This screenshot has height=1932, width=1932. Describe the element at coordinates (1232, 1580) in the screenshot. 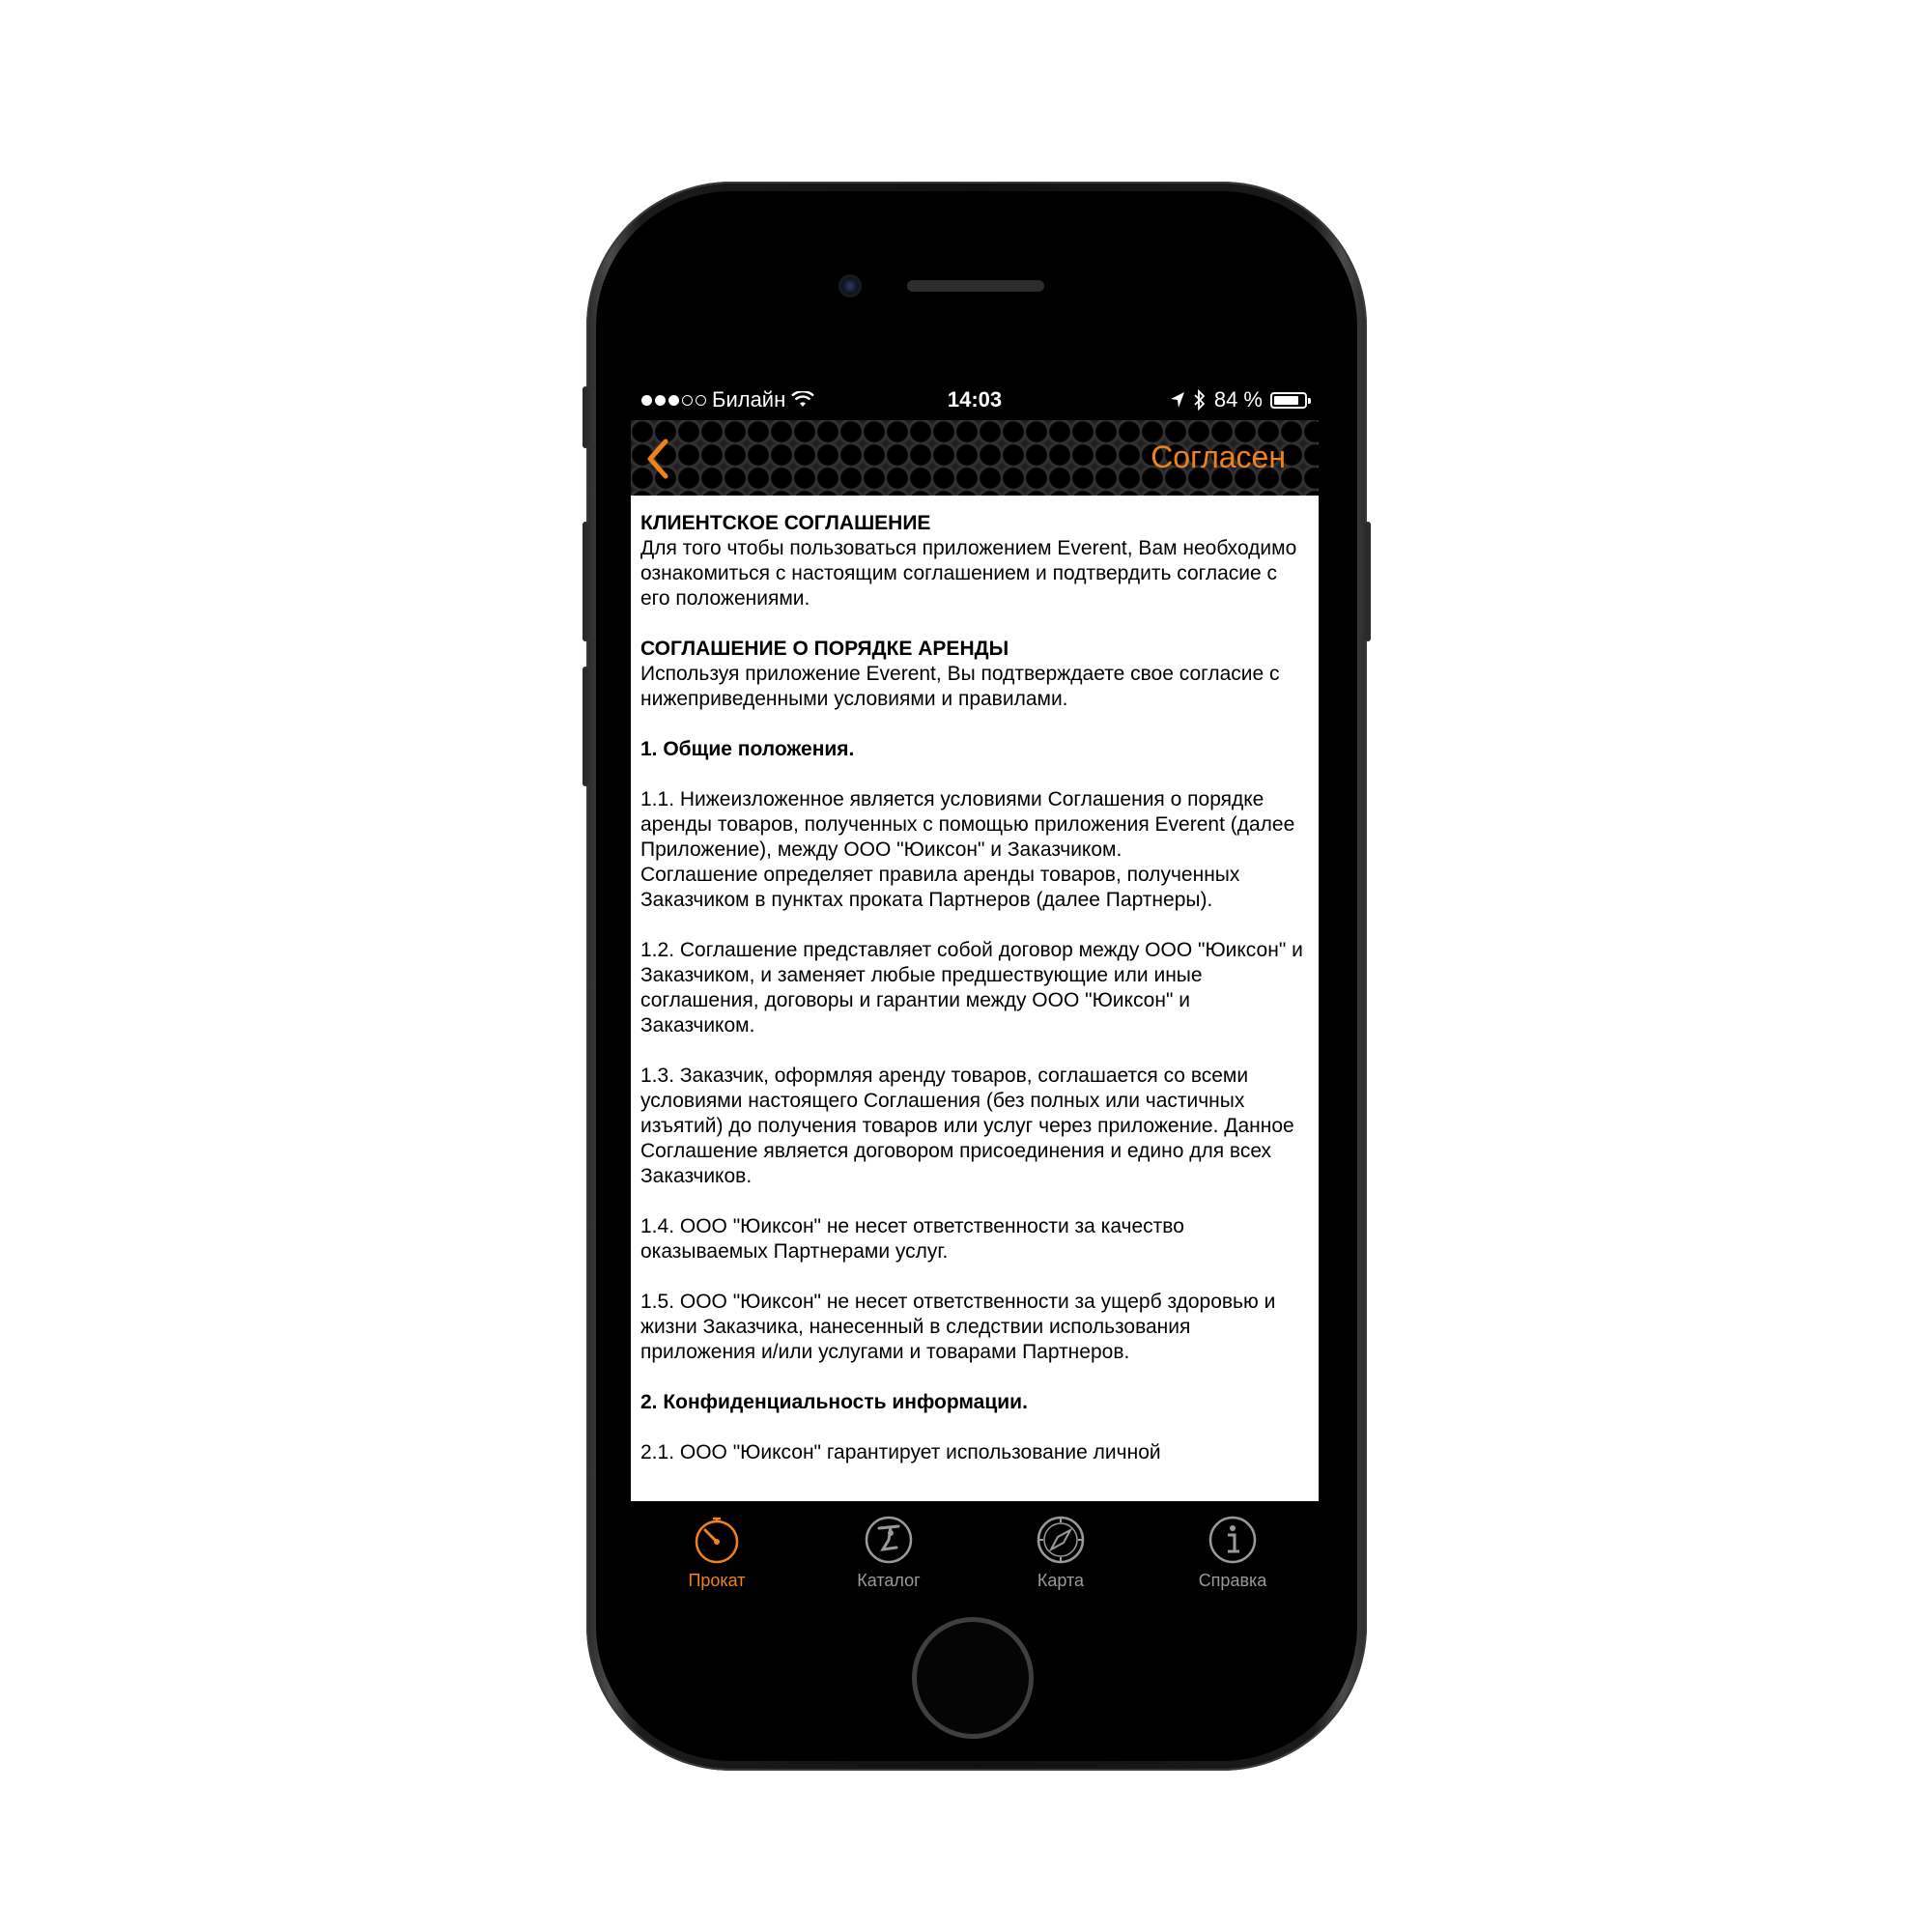

I see `tab-help-label: Справка` at that location.